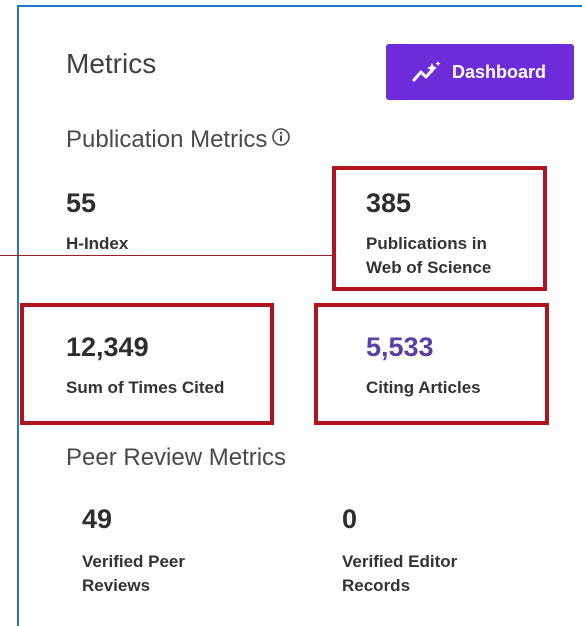 The image size is (582, 626). What do you see at coordinates (97, 243) in the screenshot?
I see `h-index-label: H-Index` at bounding box center [97, 243].